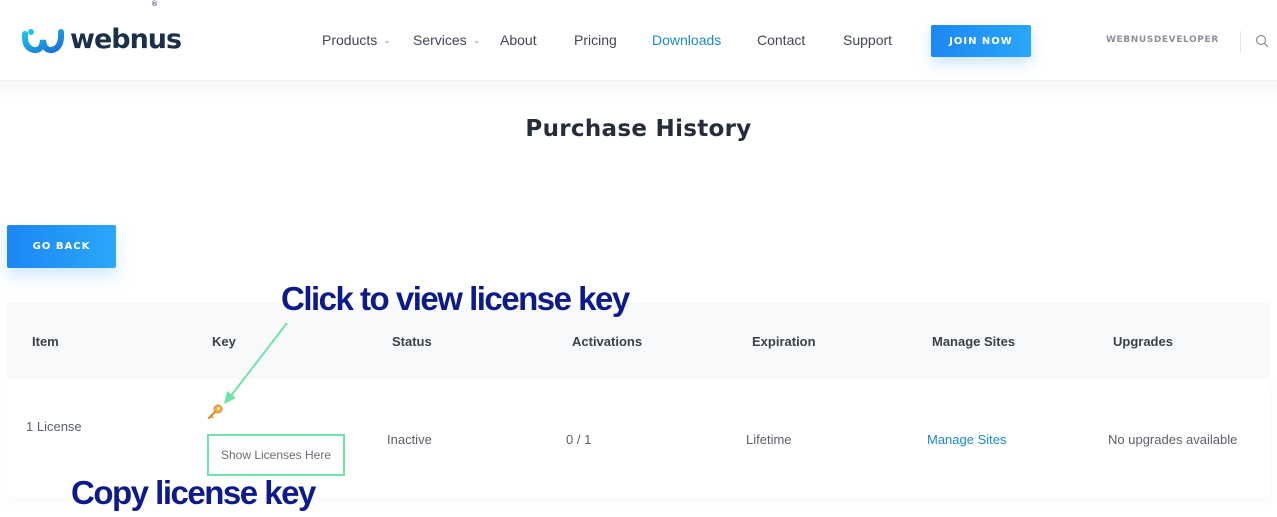 This screenshot has width=1277, height=517. Describe the element at coordinates (1143, 341) in the screenshot. I see `column-header-upgrades: Upgrades` at that location.